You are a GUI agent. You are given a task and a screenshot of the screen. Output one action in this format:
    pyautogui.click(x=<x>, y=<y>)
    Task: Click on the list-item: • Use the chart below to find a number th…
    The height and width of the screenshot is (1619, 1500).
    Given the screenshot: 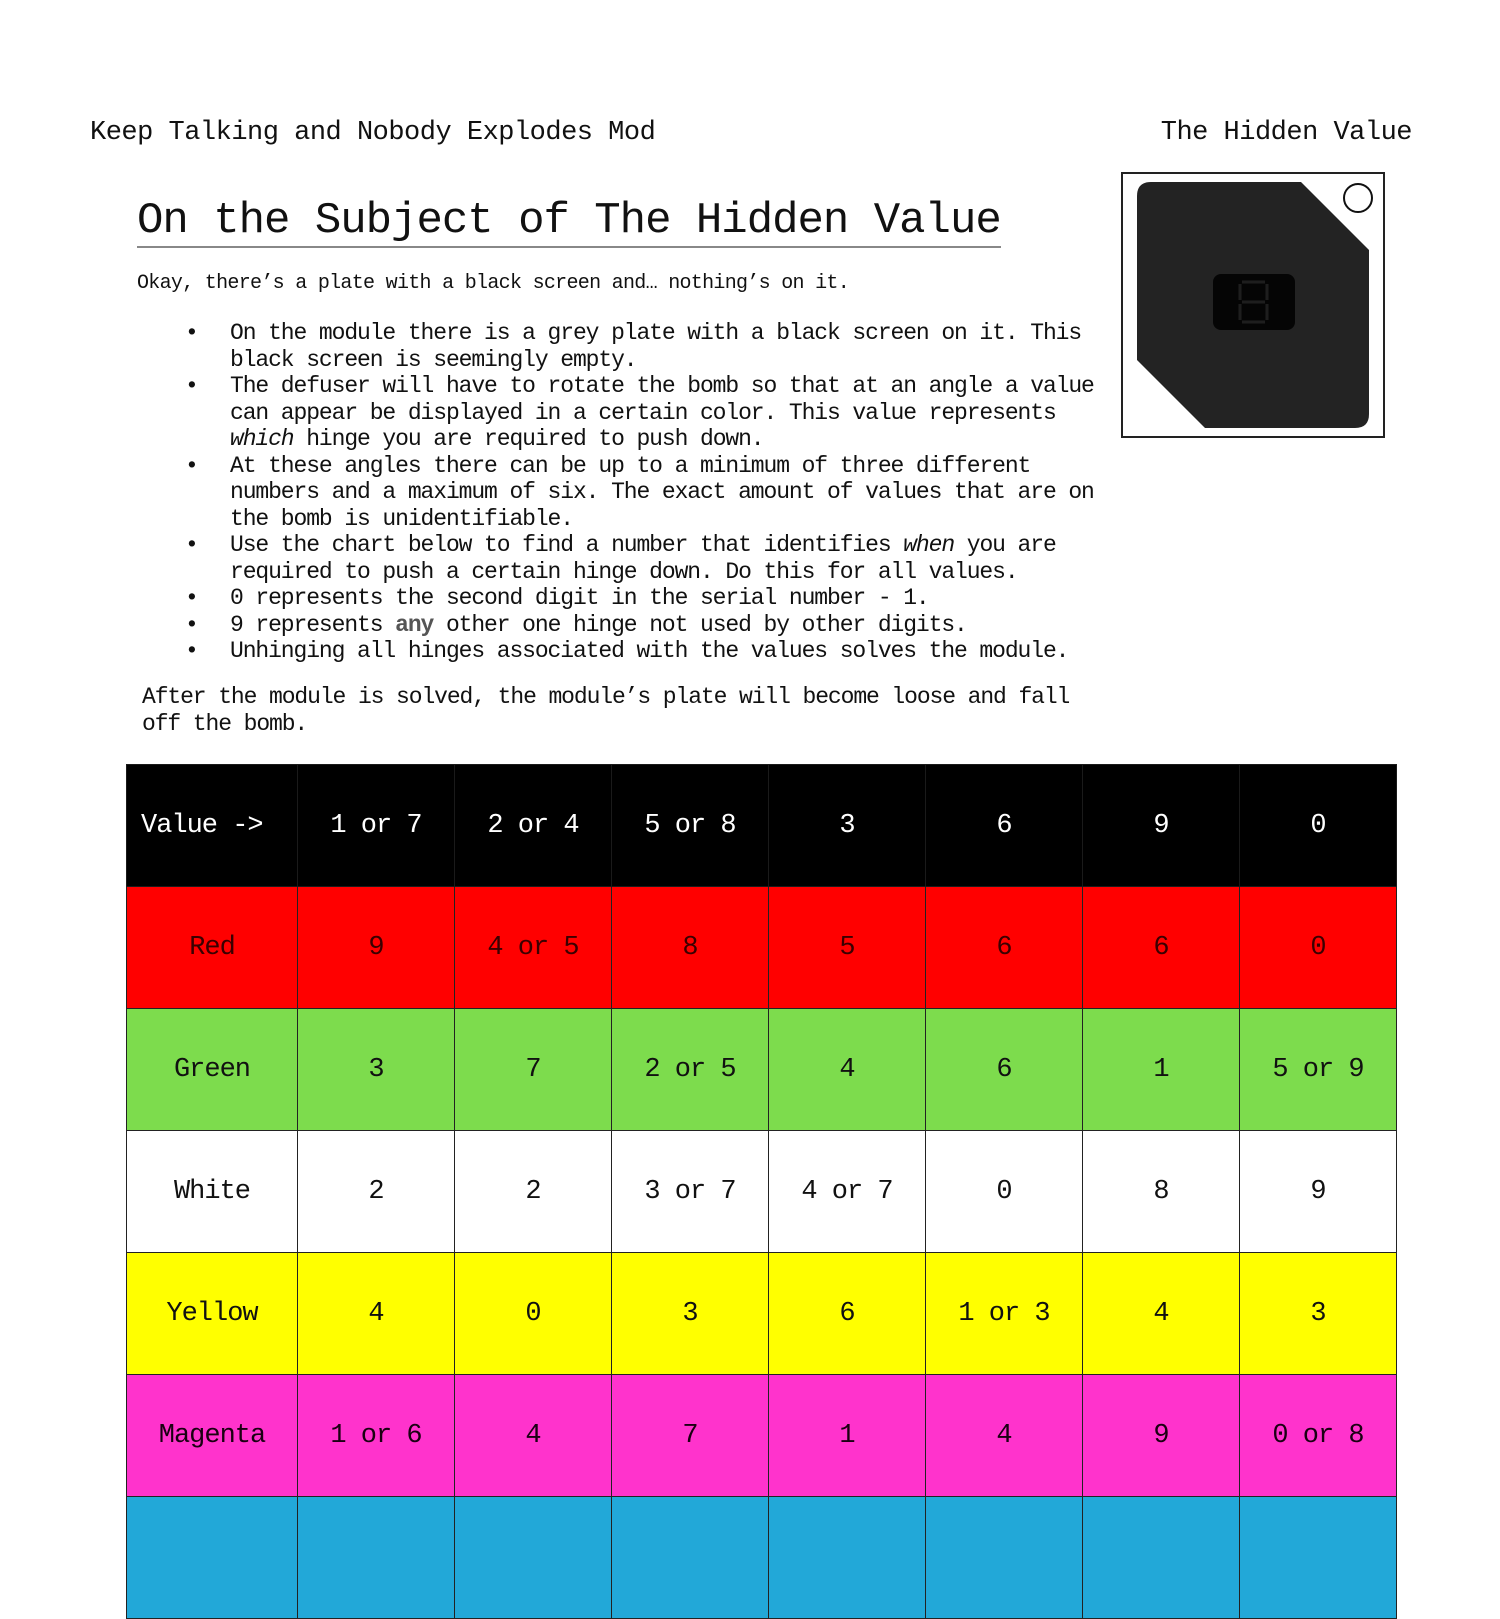 What is the action you would take?
    pyautogui.click(x=621, y=558)
    